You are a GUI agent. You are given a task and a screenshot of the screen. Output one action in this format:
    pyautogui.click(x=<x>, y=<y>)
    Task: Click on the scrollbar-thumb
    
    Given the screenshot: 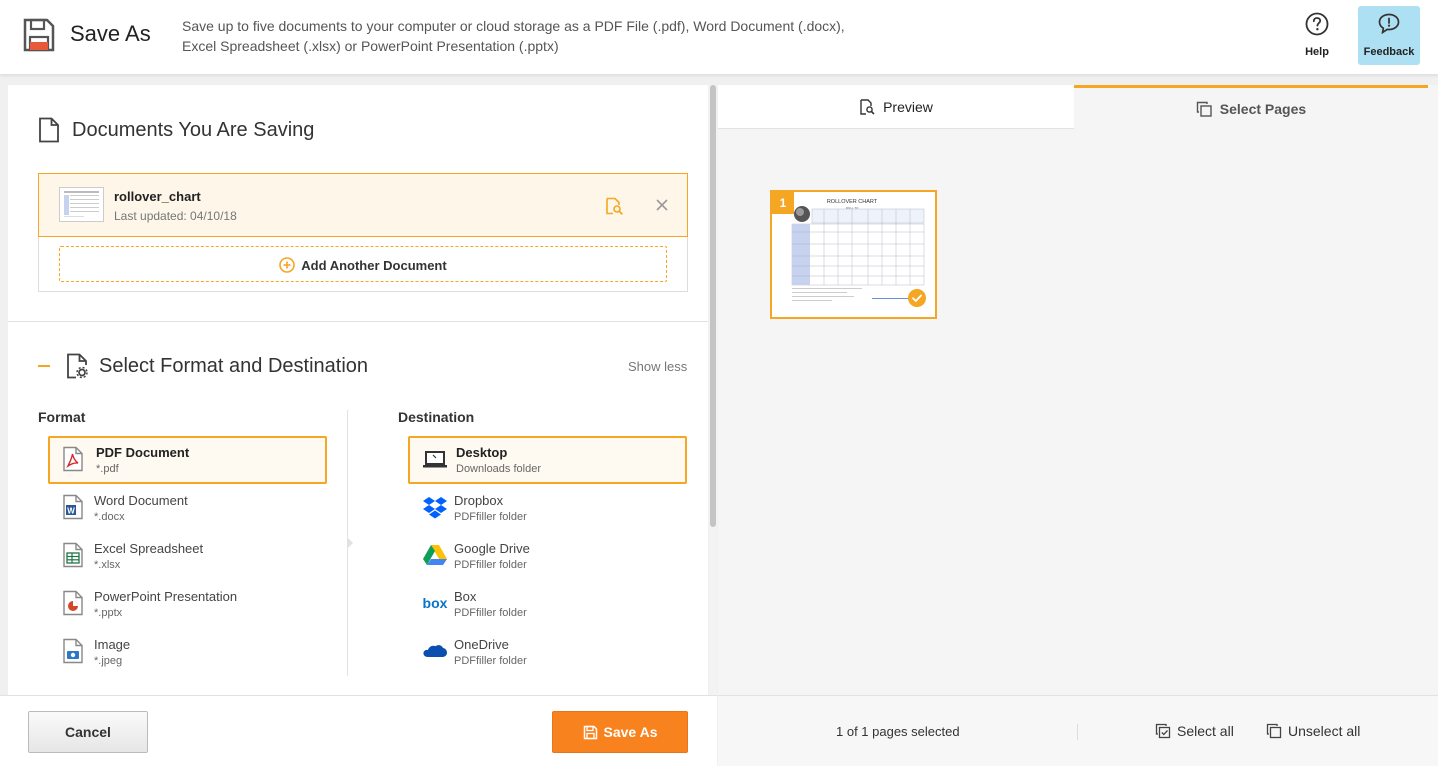 What is the action you would take?
    pyautogui.click(x=713, y=306)
    